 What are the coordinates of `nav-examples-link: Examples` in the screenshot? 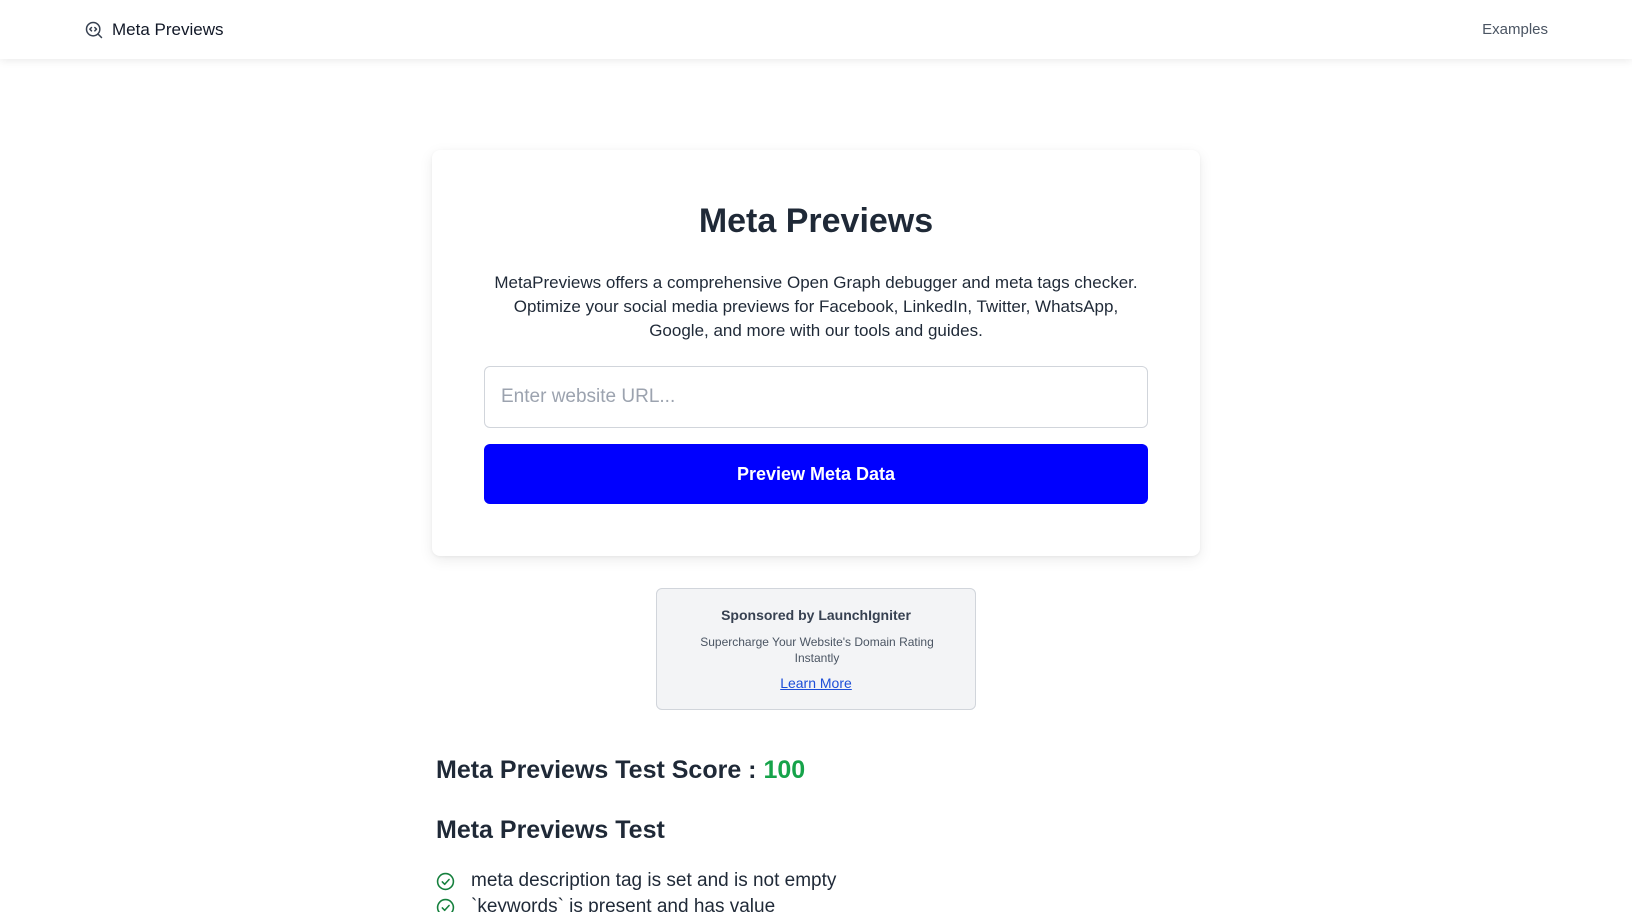 It's located at (1515, 29).